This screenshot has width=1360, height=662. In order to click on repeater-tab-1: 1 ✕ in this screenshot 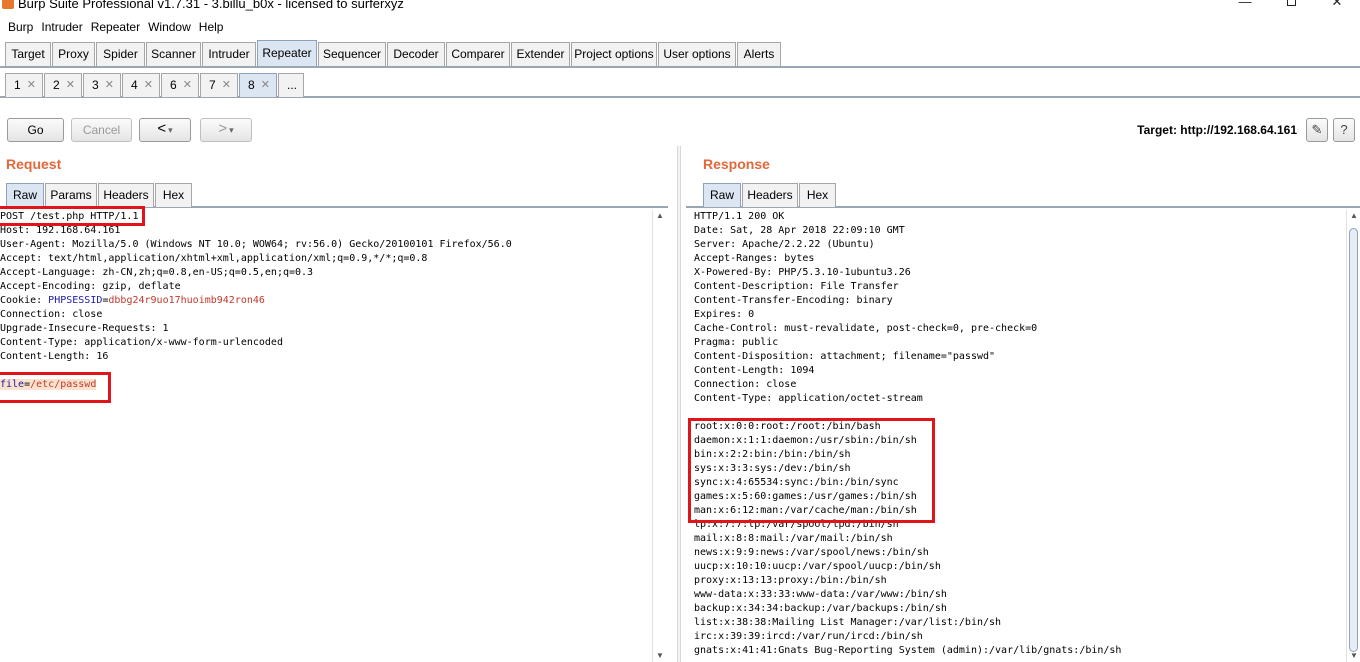, I will do `click(24, 85)`.